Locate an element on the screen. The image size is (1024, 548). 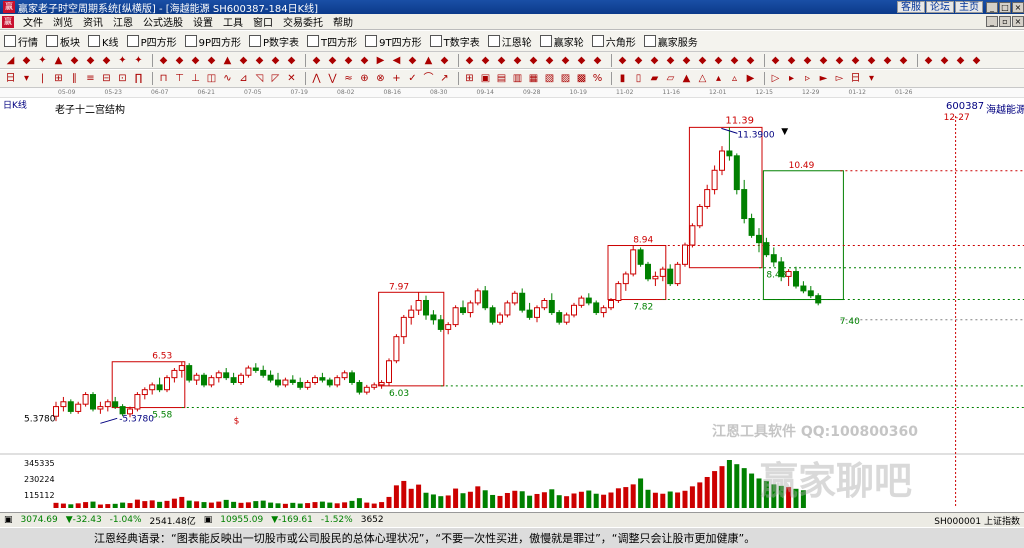
analysis-tool-icon: ⊞ is located at coordinates (58, 78).